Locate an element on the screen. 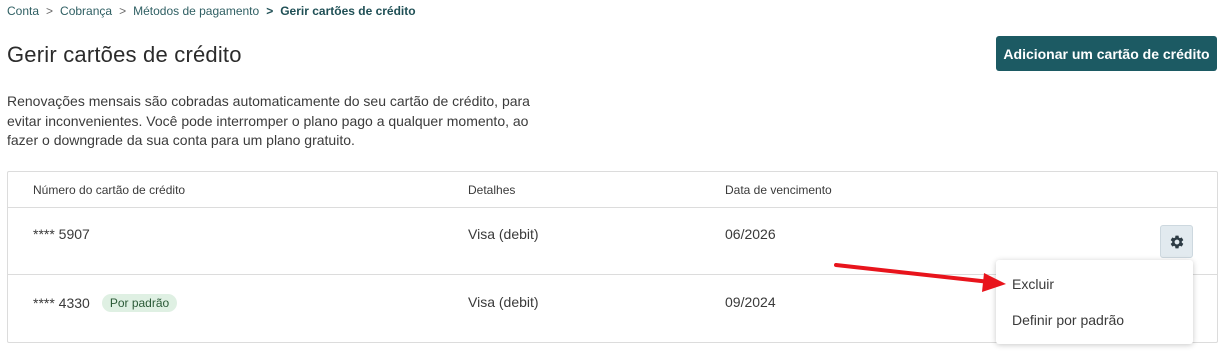  card-number: **** 5907 is located at coordinates (61, 234).